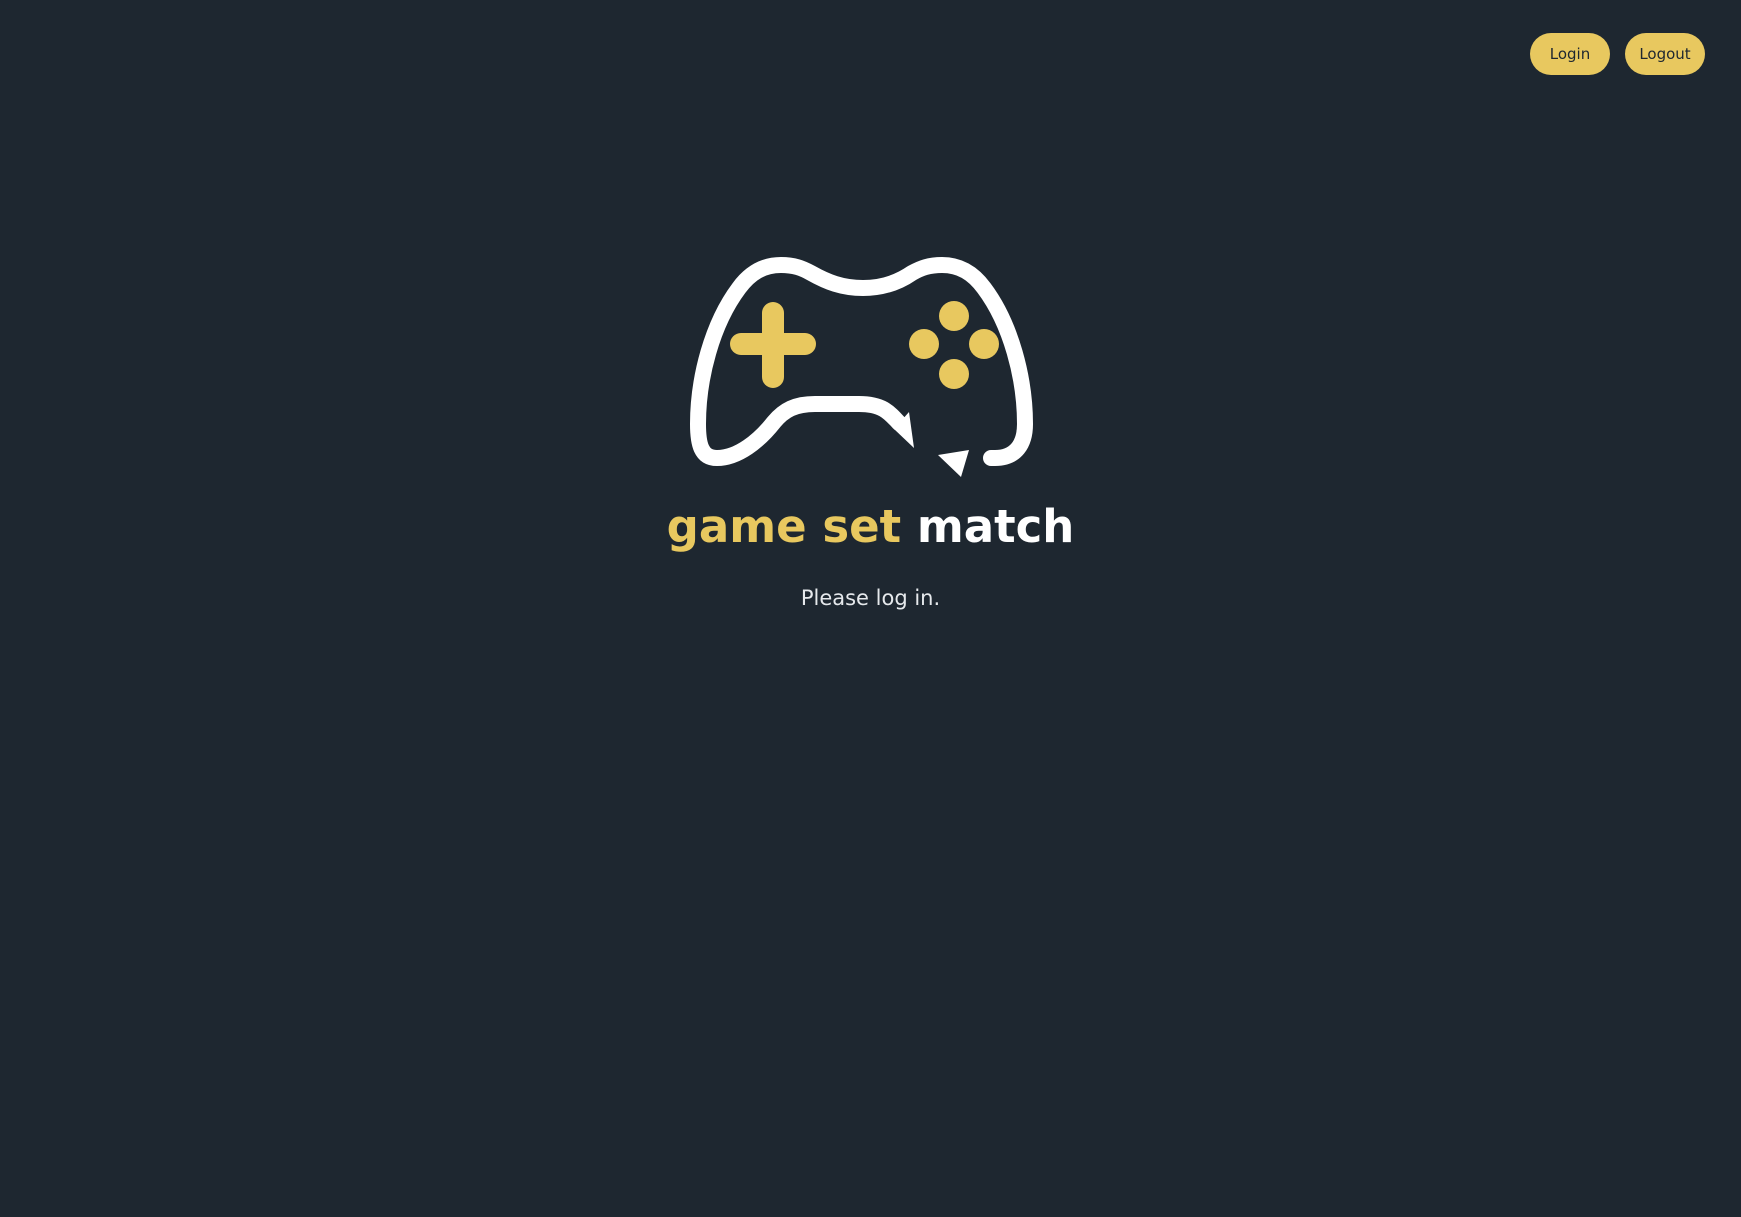 The width and height of the screenshot is (1741, 1217). I want to click on header-nav: Login Logout, so click(1617, 54).